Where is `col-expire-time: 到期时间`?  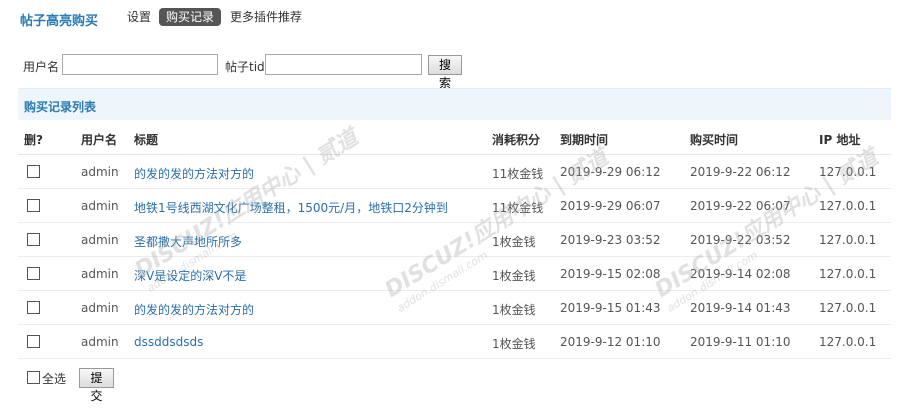
col-expire-time: 到期时间 is located at coordinates (584, 140).